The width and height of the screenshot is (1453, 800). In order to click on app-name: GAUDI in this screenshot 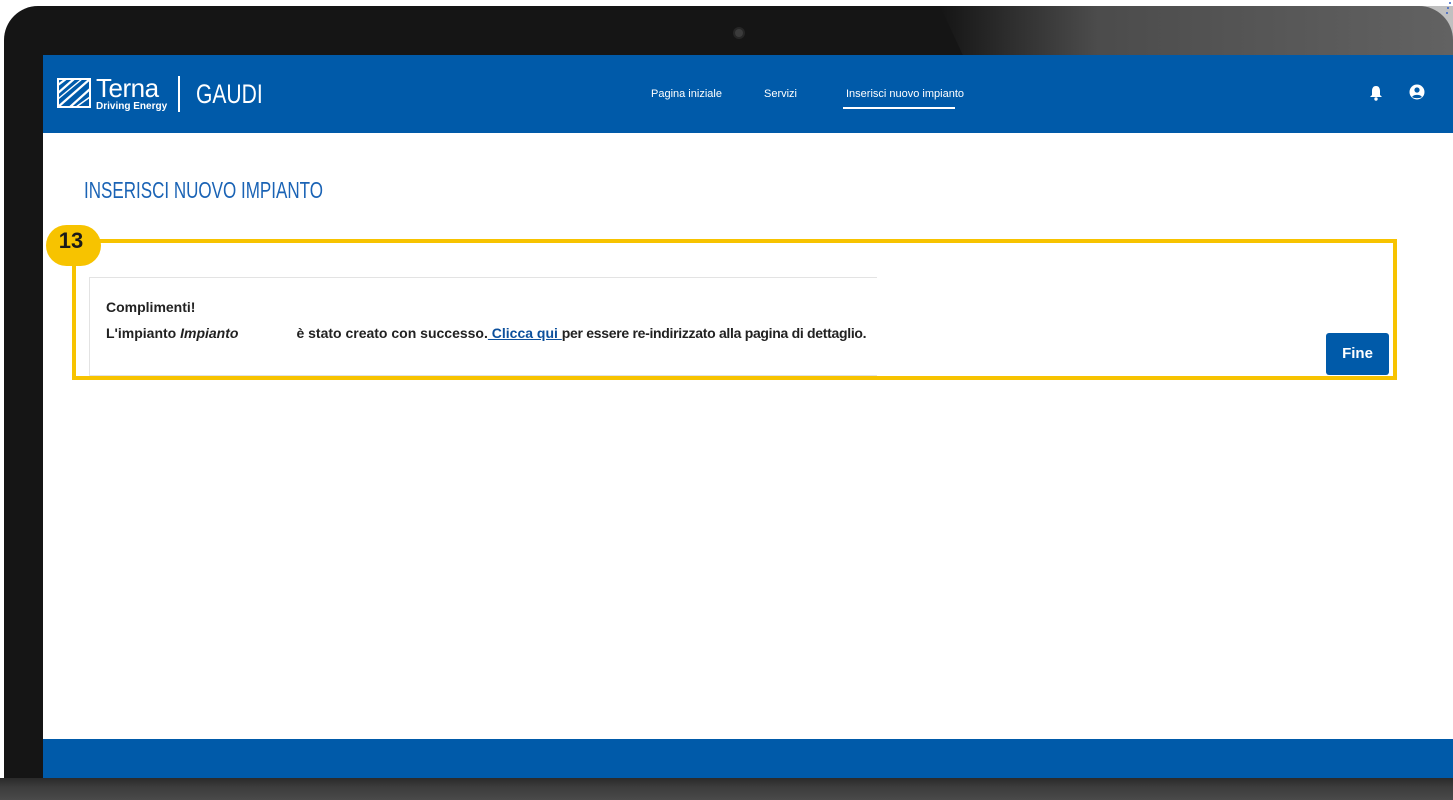, I will do `click(229, 94)`.